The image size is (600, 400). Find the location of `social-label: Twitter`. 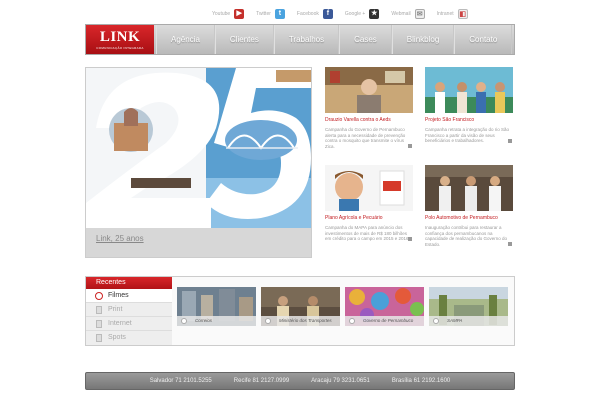

social-label: Twitter is located at coordinates (263, 14).